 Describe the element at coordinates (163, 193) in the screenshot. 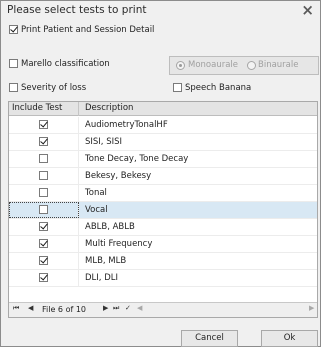

I see `table-row: Tonal` at that location.